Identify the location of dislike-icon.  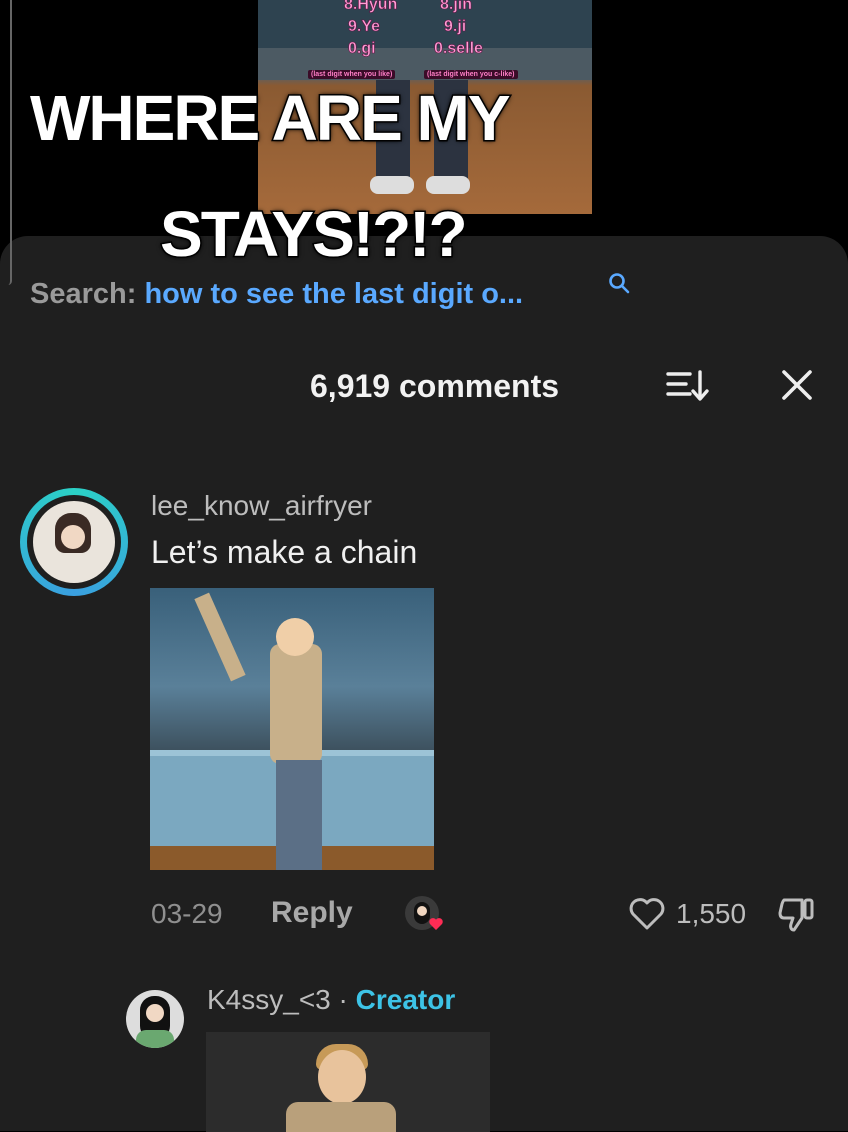
(796, 915).